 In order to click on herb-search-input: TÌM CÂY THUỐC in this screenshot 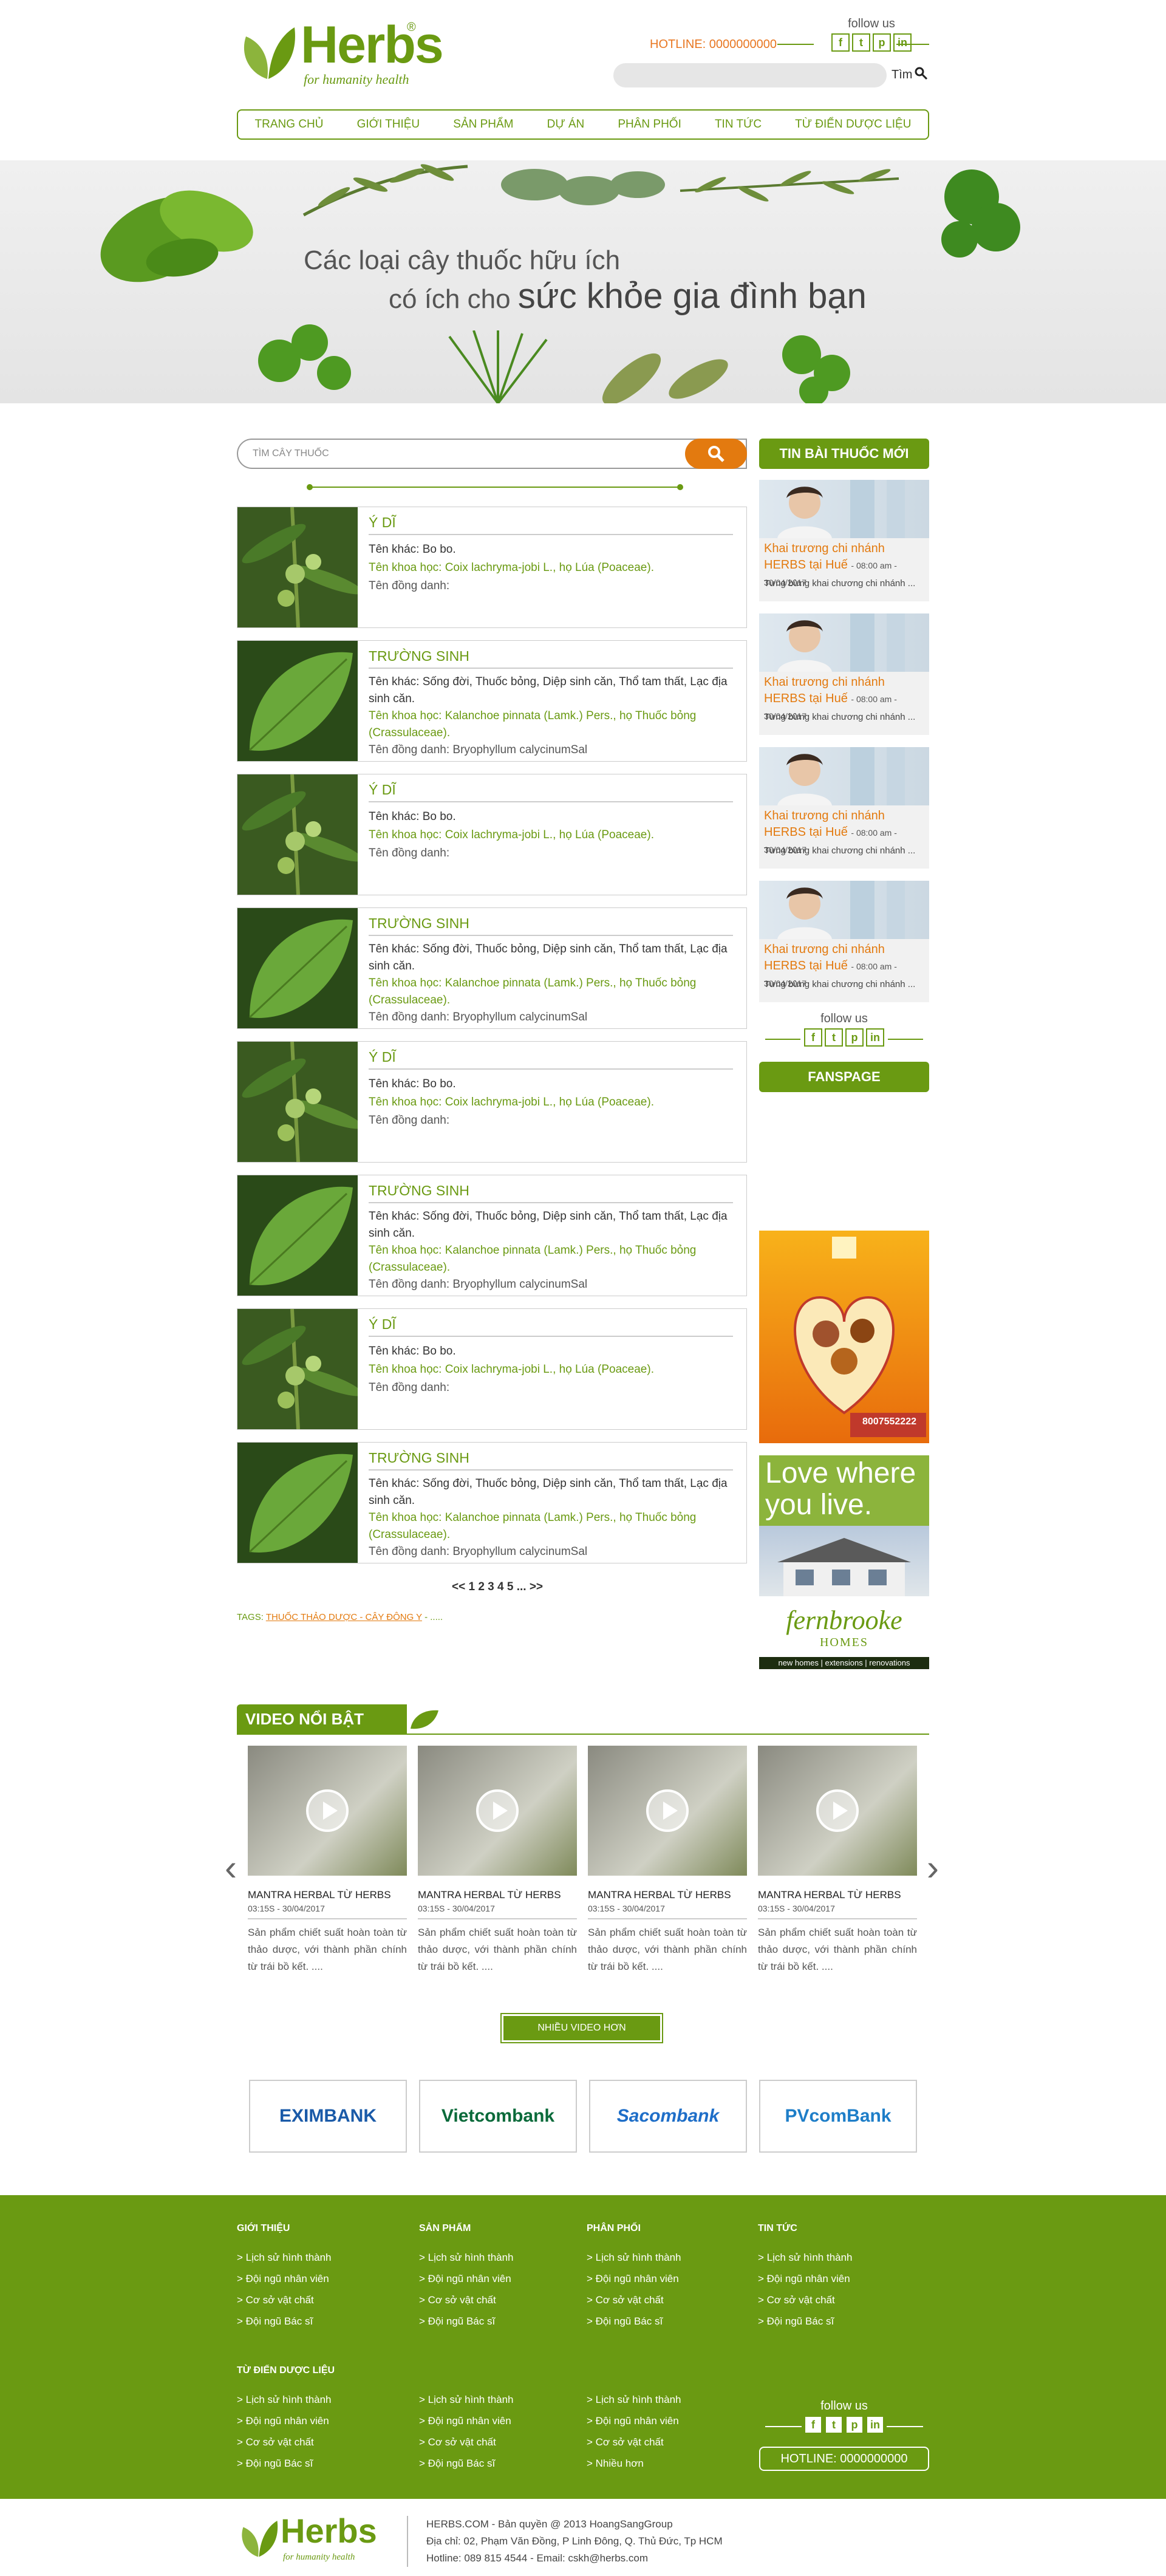, I will do `click(492, 454)`.